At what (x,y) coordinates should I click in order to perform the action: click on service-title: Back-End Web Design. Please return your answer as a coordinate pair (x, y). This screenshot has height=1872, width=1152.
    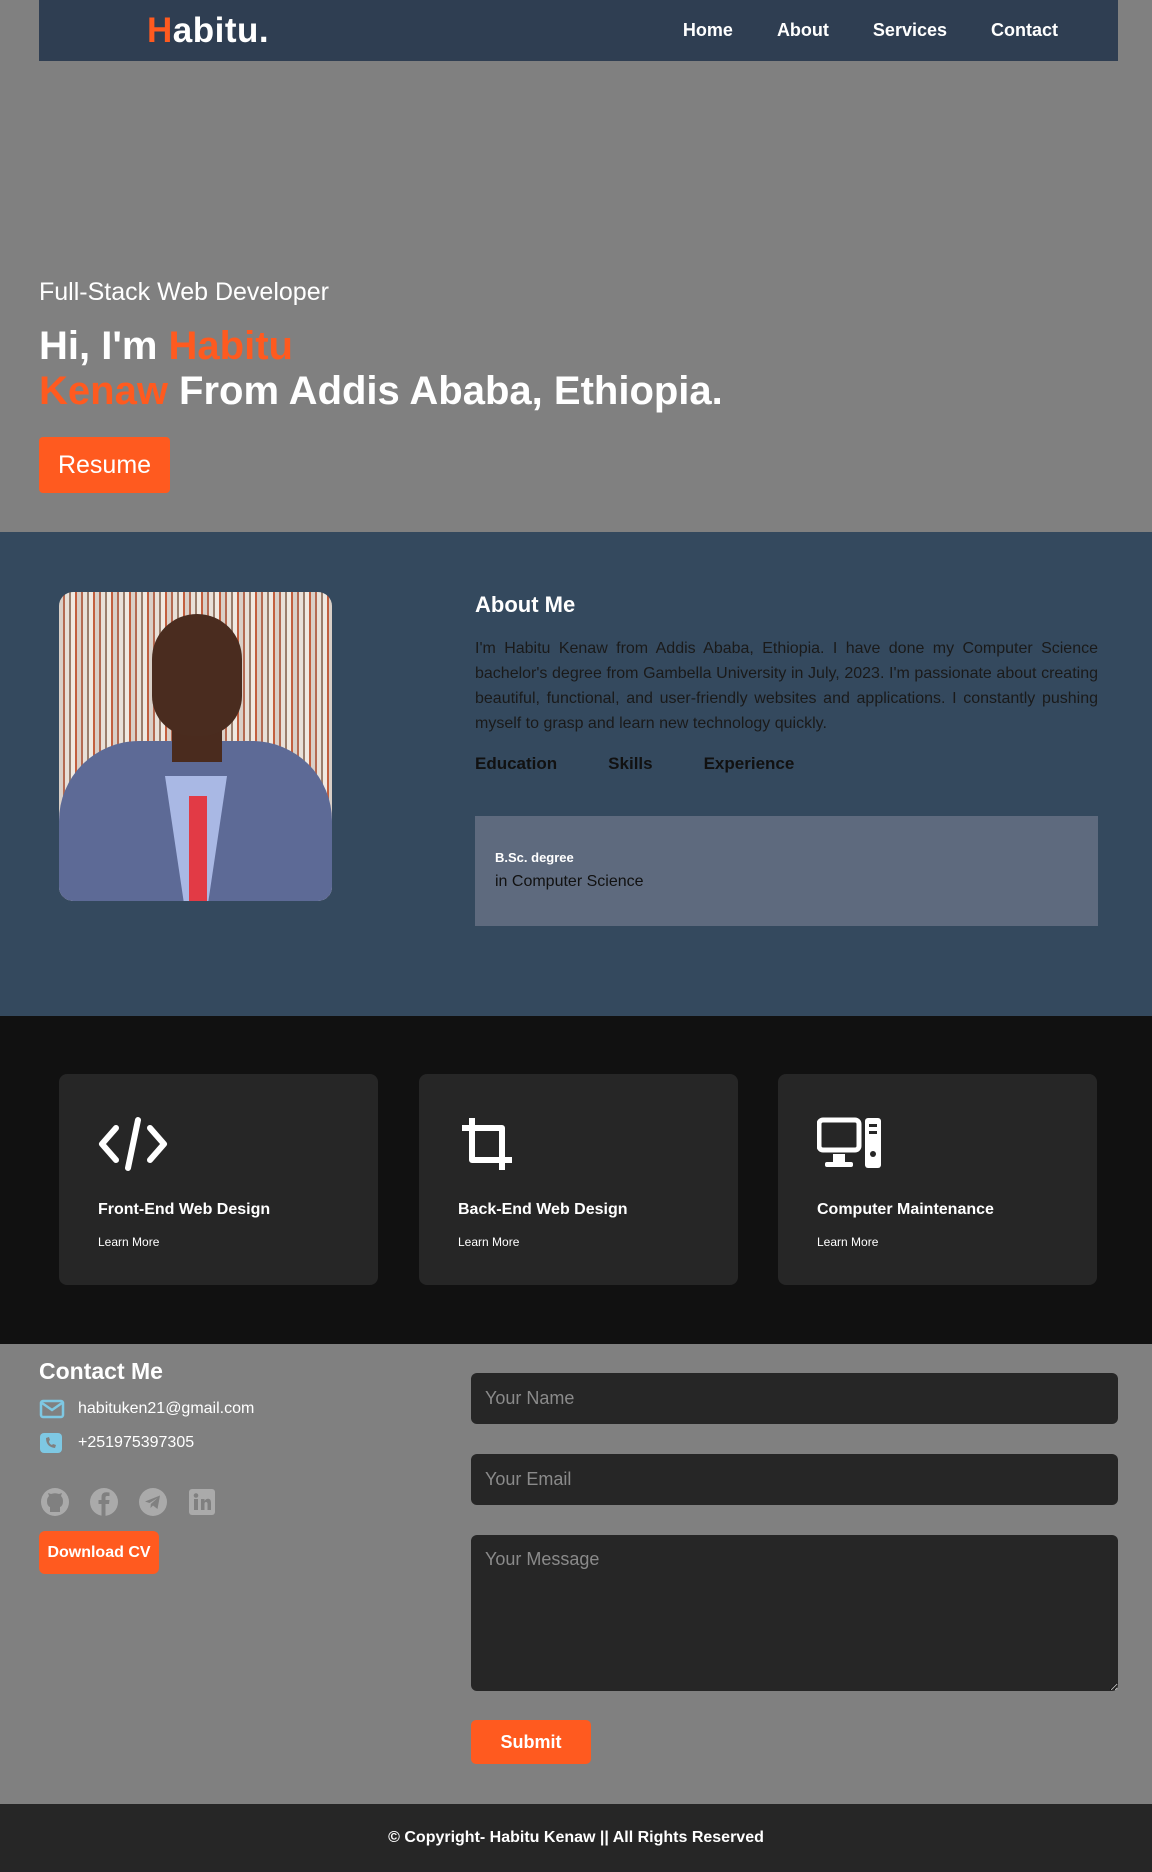
    Looking at the image, I should click on (543, 1209).